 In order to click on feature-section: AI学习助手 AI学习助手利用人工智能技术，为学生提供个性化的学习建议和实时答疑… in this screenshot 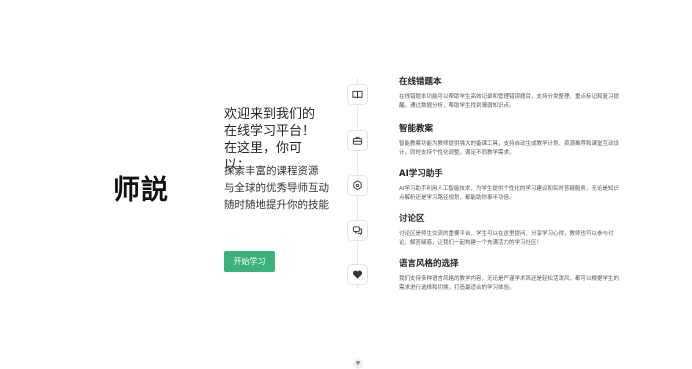, I will do `click(510, 185)`.